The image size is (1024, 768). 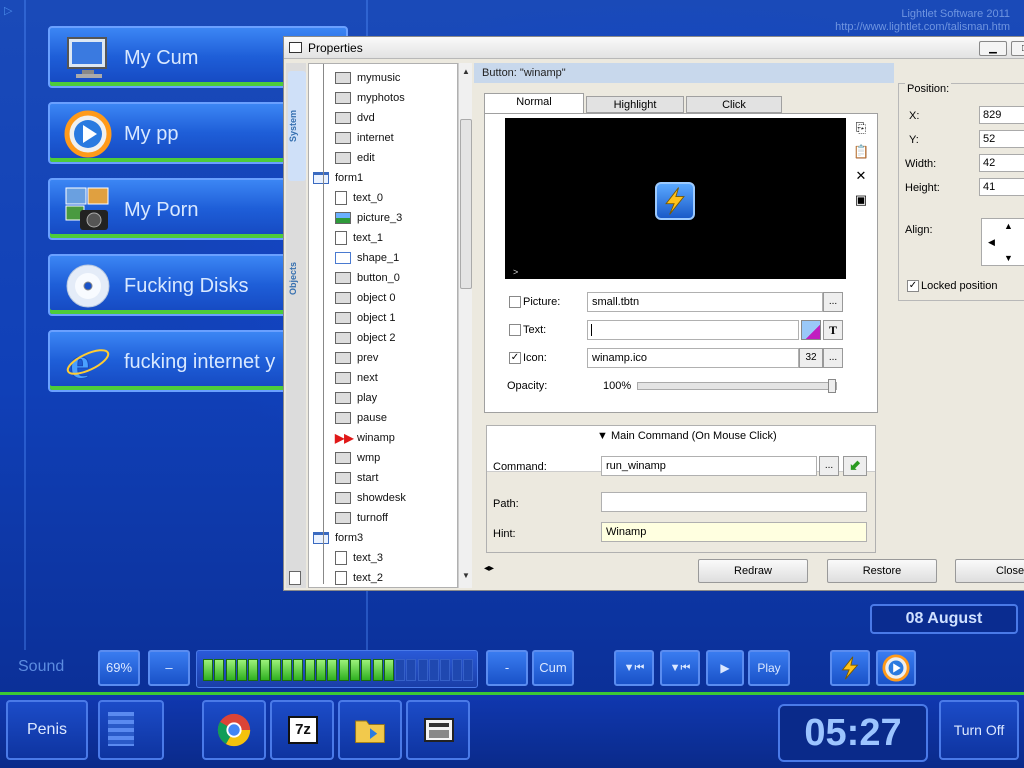 What do you see at coordinates (359, 558) in the screenshot?
I see `tree-node: text_3` at bounding box center [359, 558].